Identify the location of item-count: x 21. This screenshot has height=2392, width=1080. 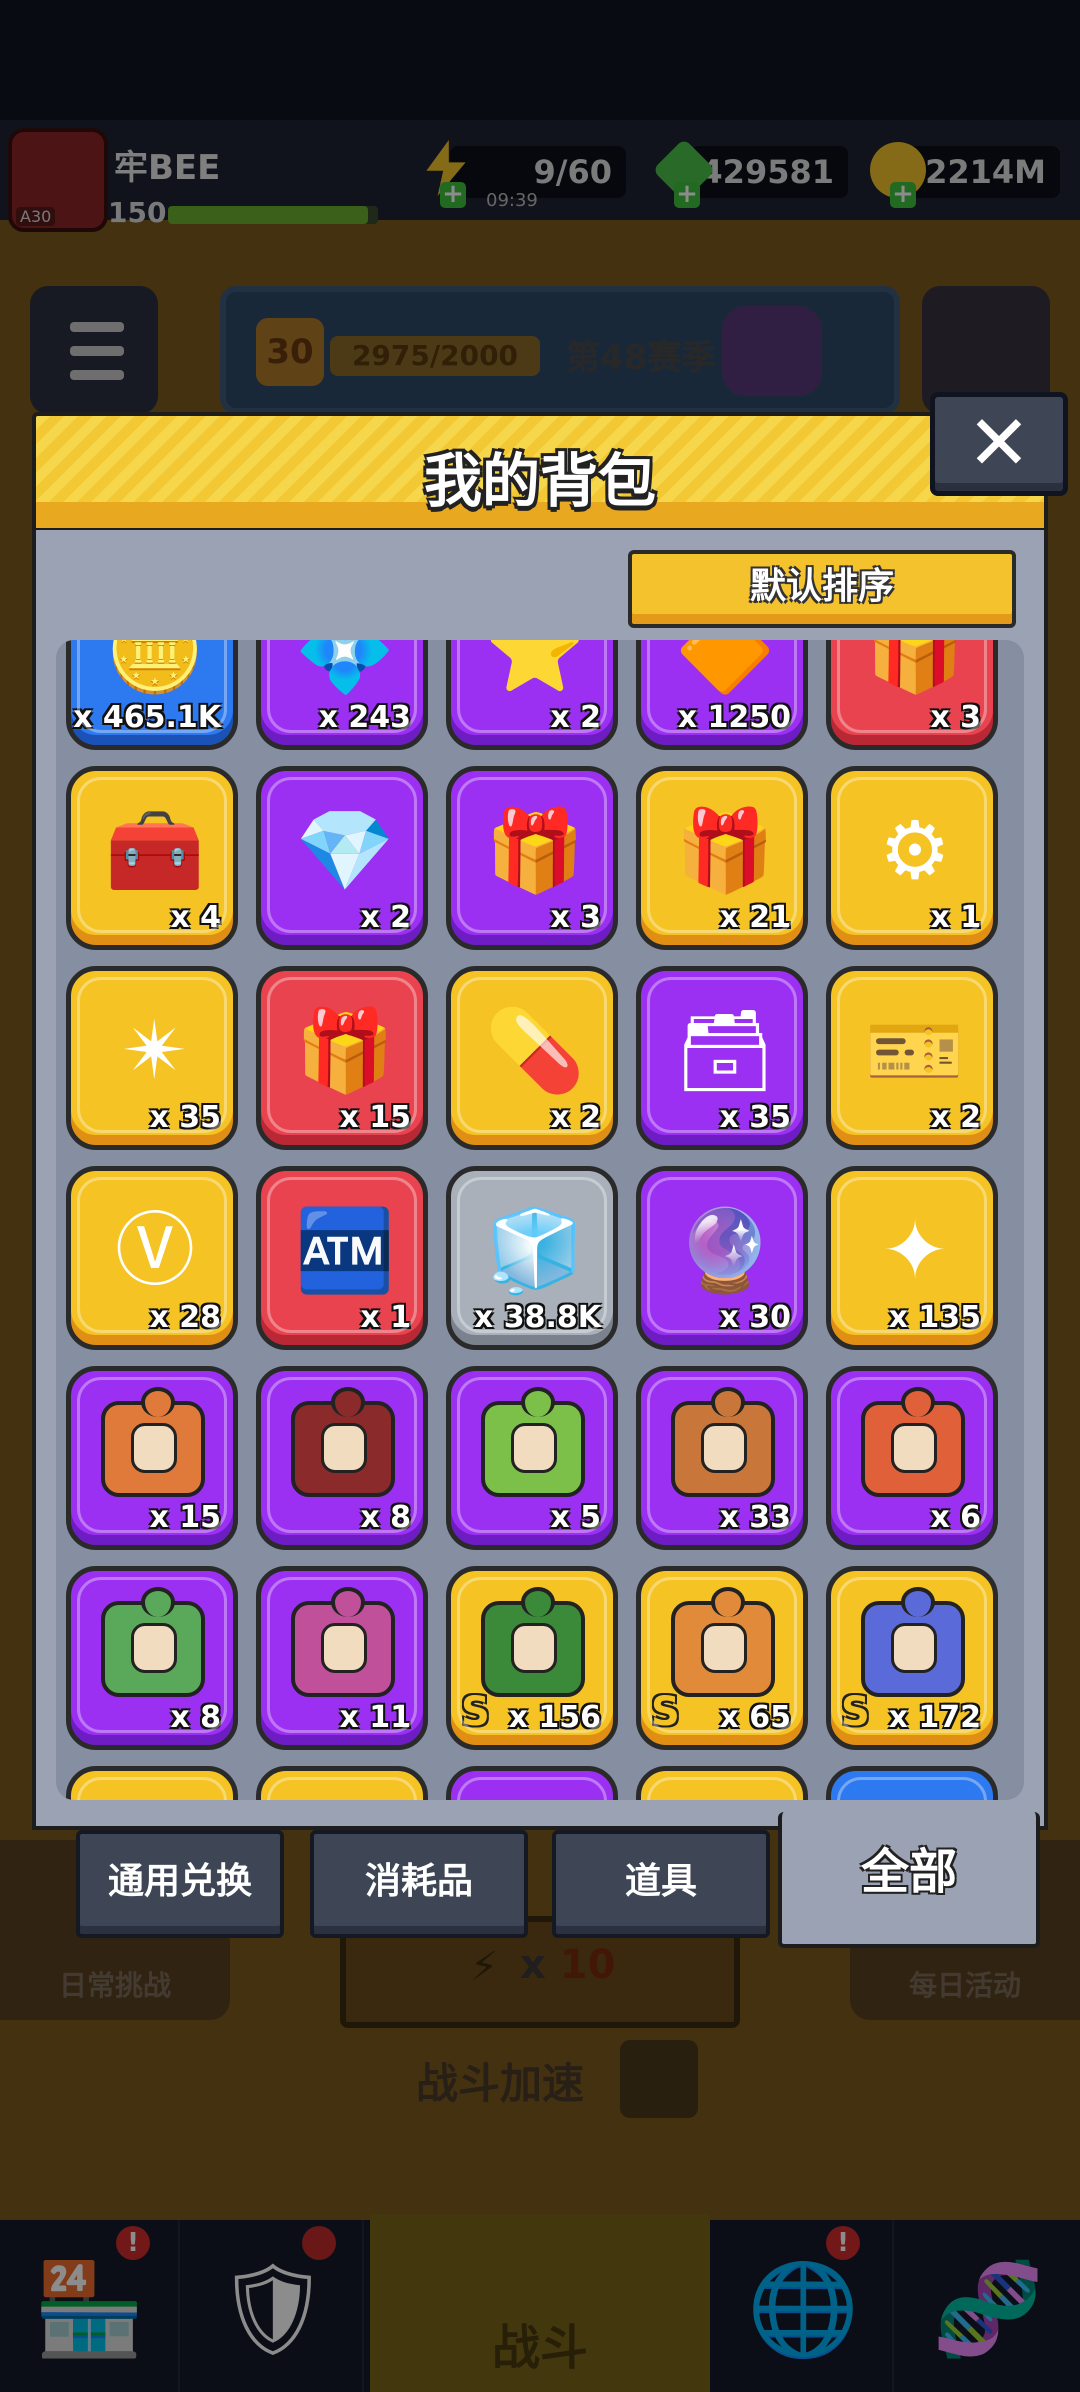
(755, 917).